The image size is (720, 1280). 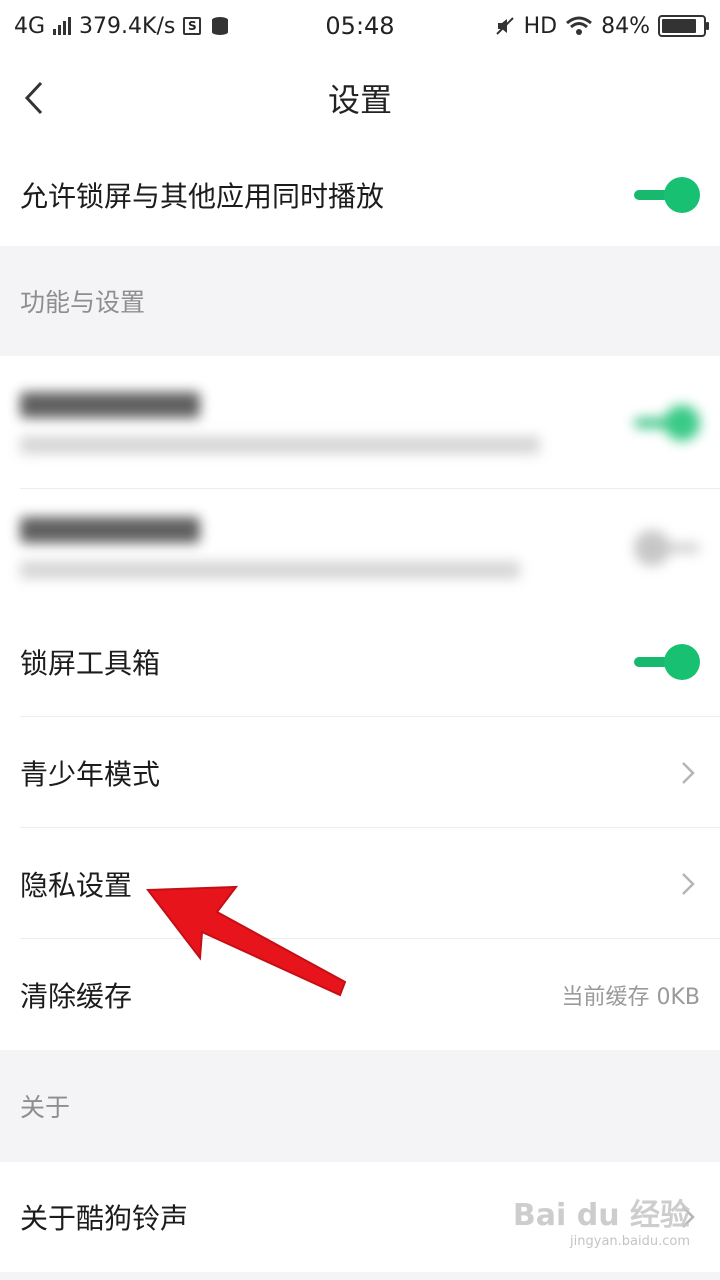 What do you see at coordinates (127, 26) in the screenshot?
I see `network-speed: 379.4K/s` at bounding box center [127, 26].